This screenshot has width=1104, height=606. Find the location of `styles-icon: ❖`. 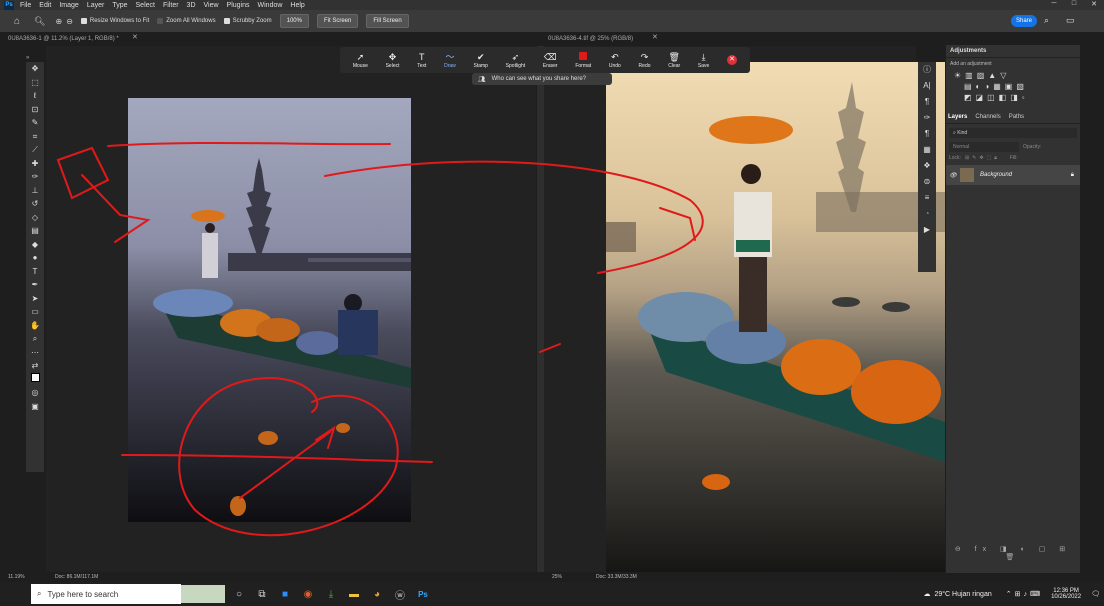

styles-icon: ❖ is located at coordinates (927, 166).